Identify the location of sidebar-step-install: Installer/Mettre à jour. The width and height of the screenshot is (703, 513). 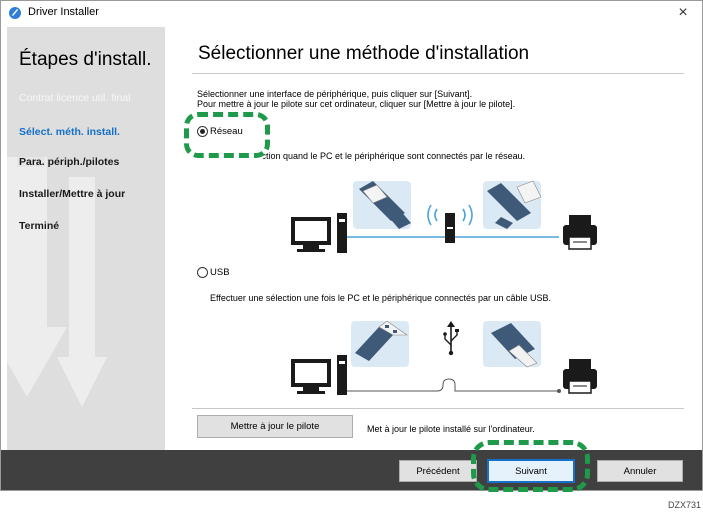
(72, 194).